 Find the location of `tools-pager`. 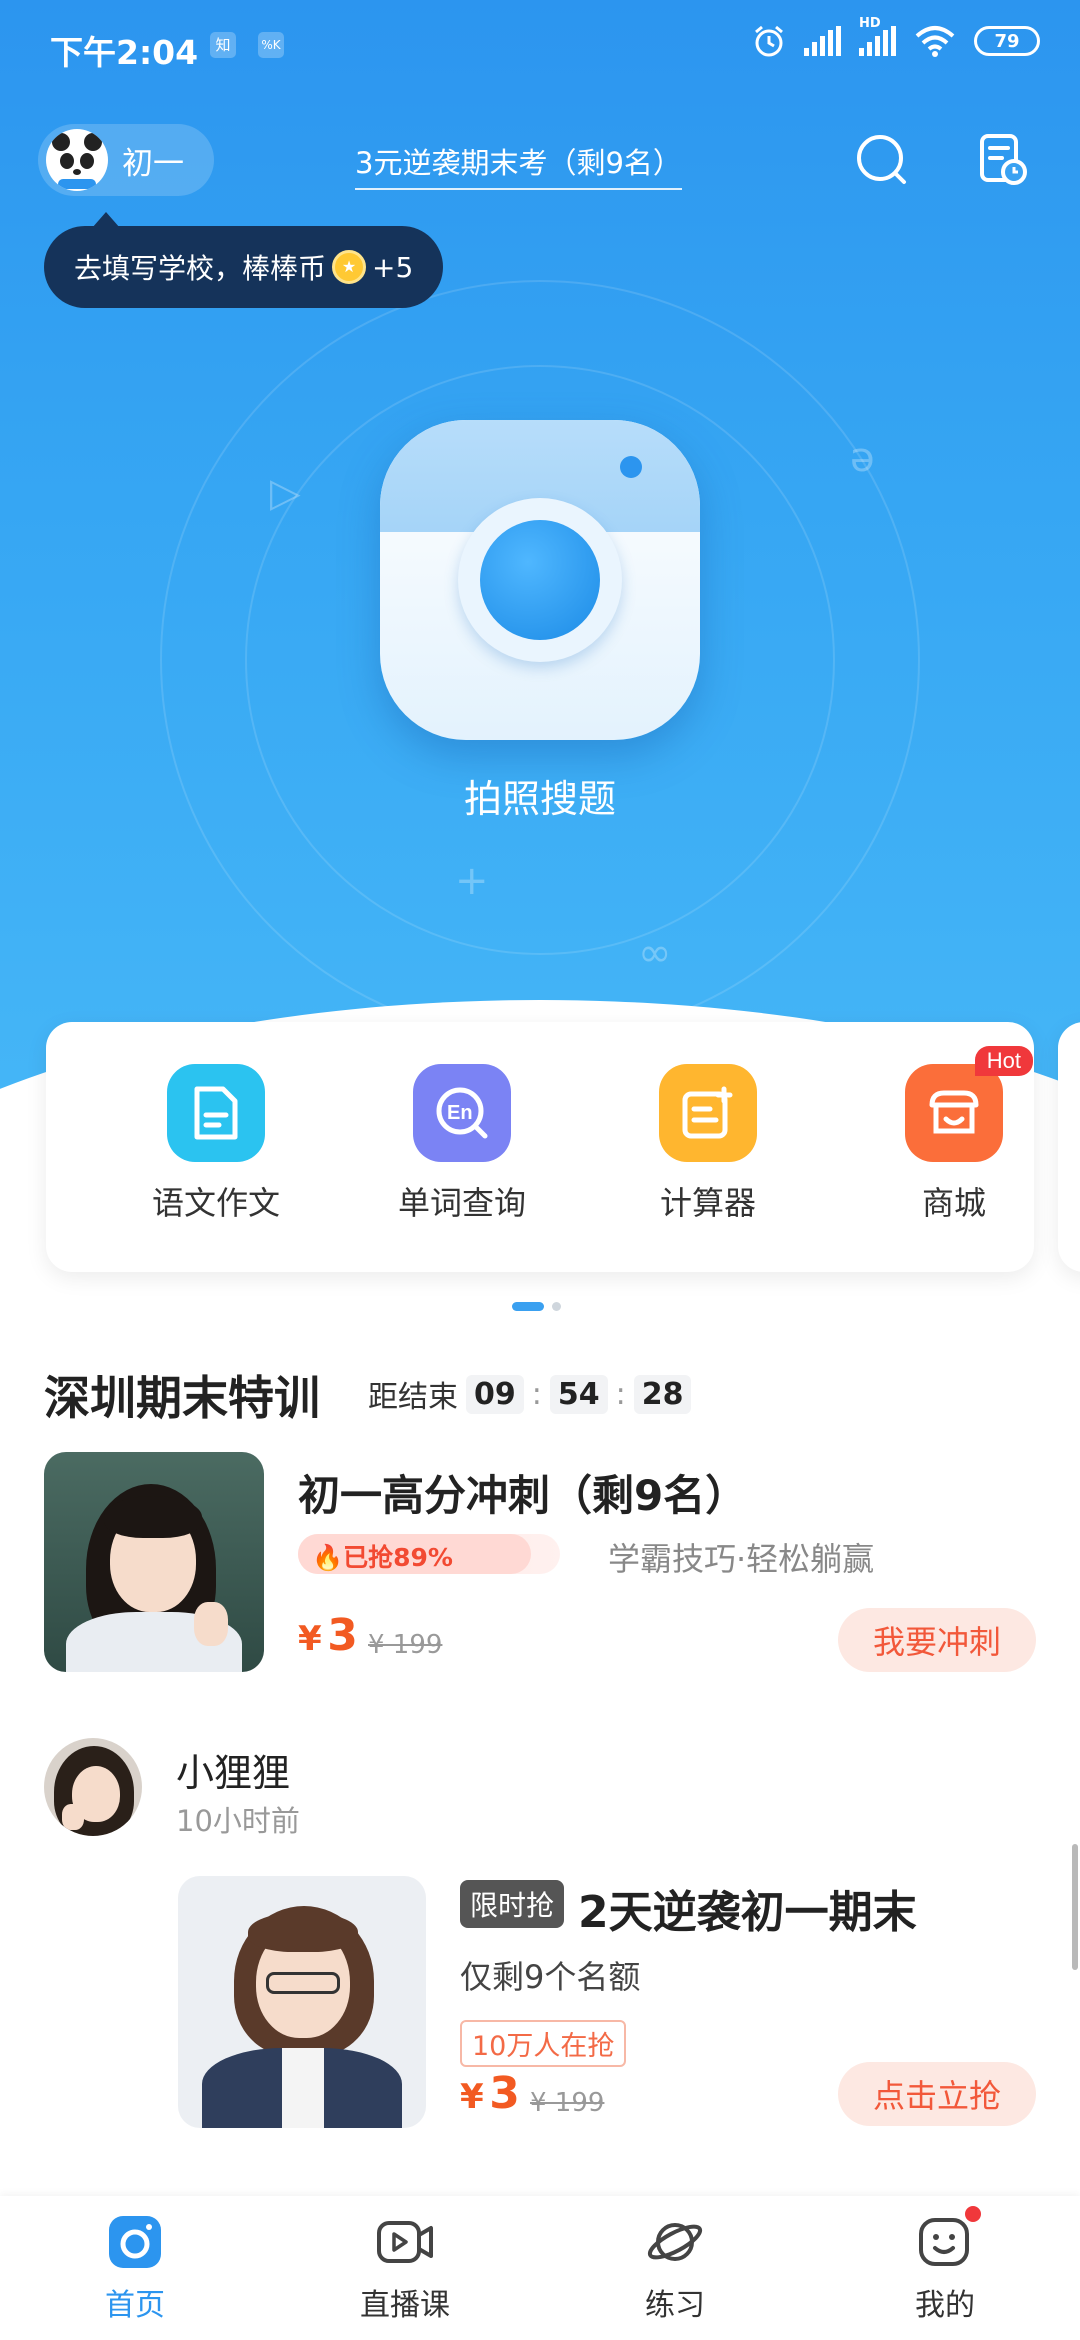

tools-pager is located at coordinates (536, 1306).